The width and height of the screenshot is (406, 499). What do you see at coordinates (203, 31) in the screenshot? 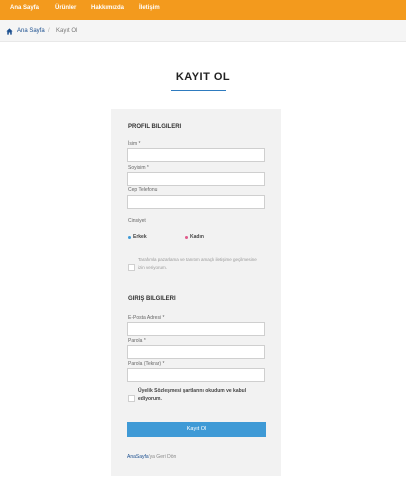
I see `breadcrumb: Ana Sayfa / Kayıt Ol` at bounding box center [203, 31].